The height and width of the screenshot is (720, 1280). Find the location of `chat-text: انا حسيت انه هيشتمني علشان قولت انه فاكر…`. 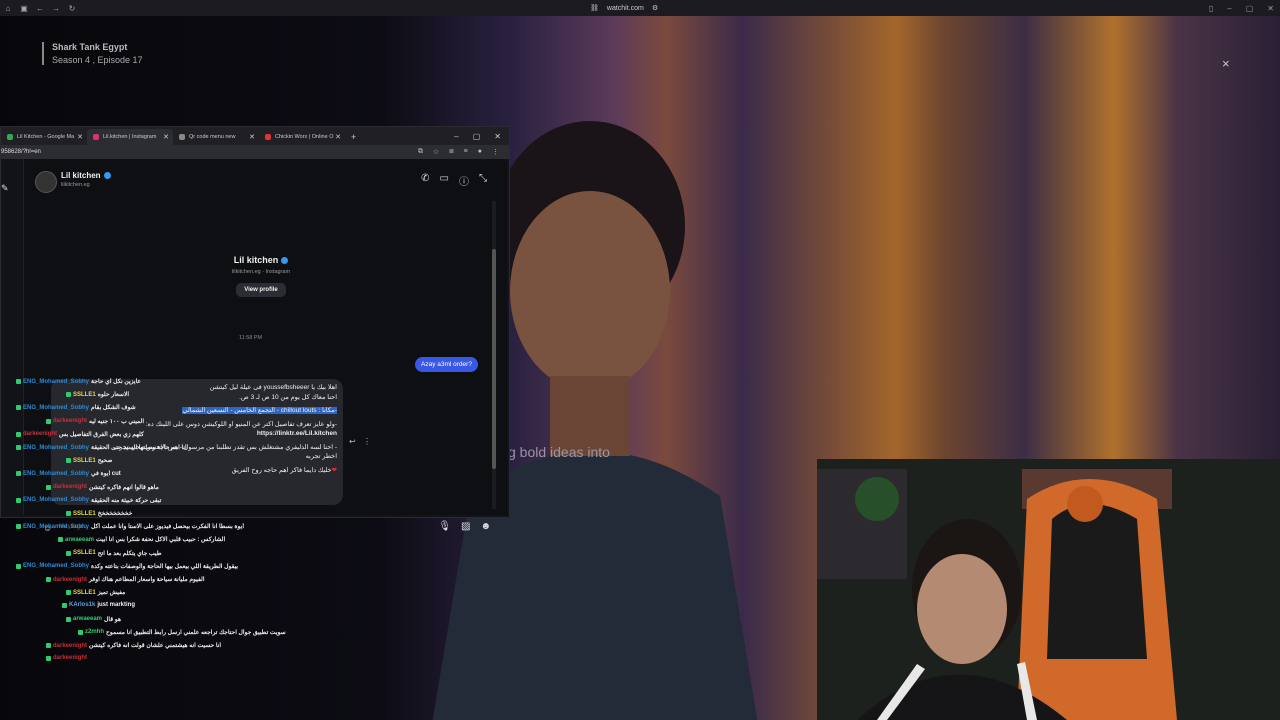

chat-text: انا حسيت انه هيشتمني علشان قولت انه فاكر… is located at coordinates (155, 646).